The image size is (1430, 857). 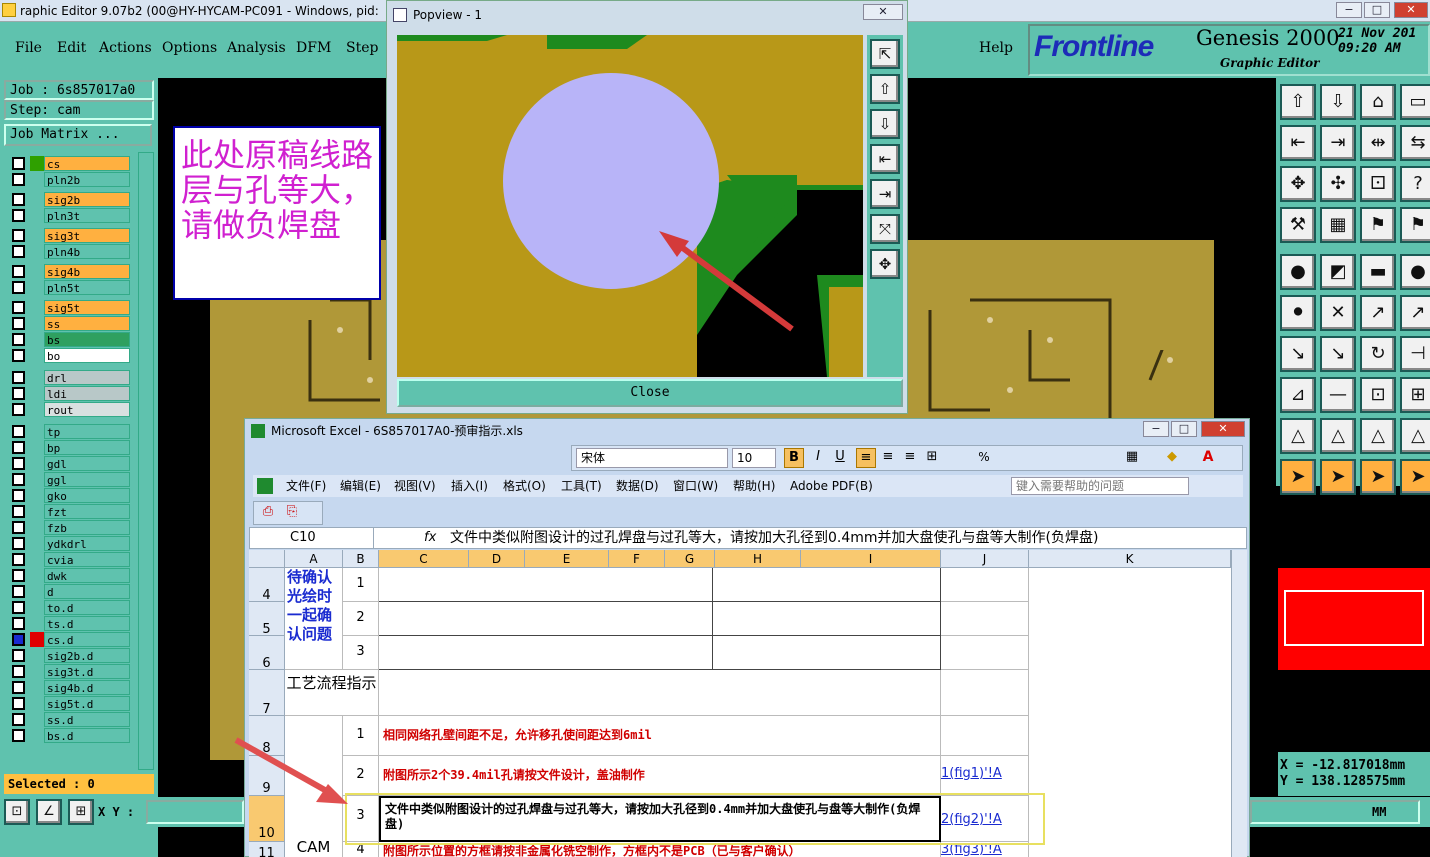 I want to click on row-header-7: 7, so click(x=267, y=693).